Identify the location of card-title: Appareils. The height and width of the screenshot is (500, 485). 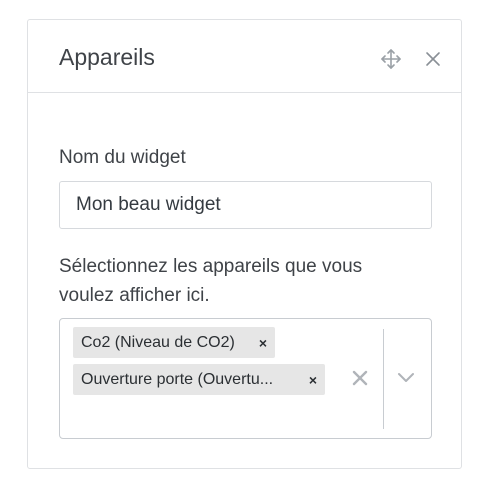
(107, 57).